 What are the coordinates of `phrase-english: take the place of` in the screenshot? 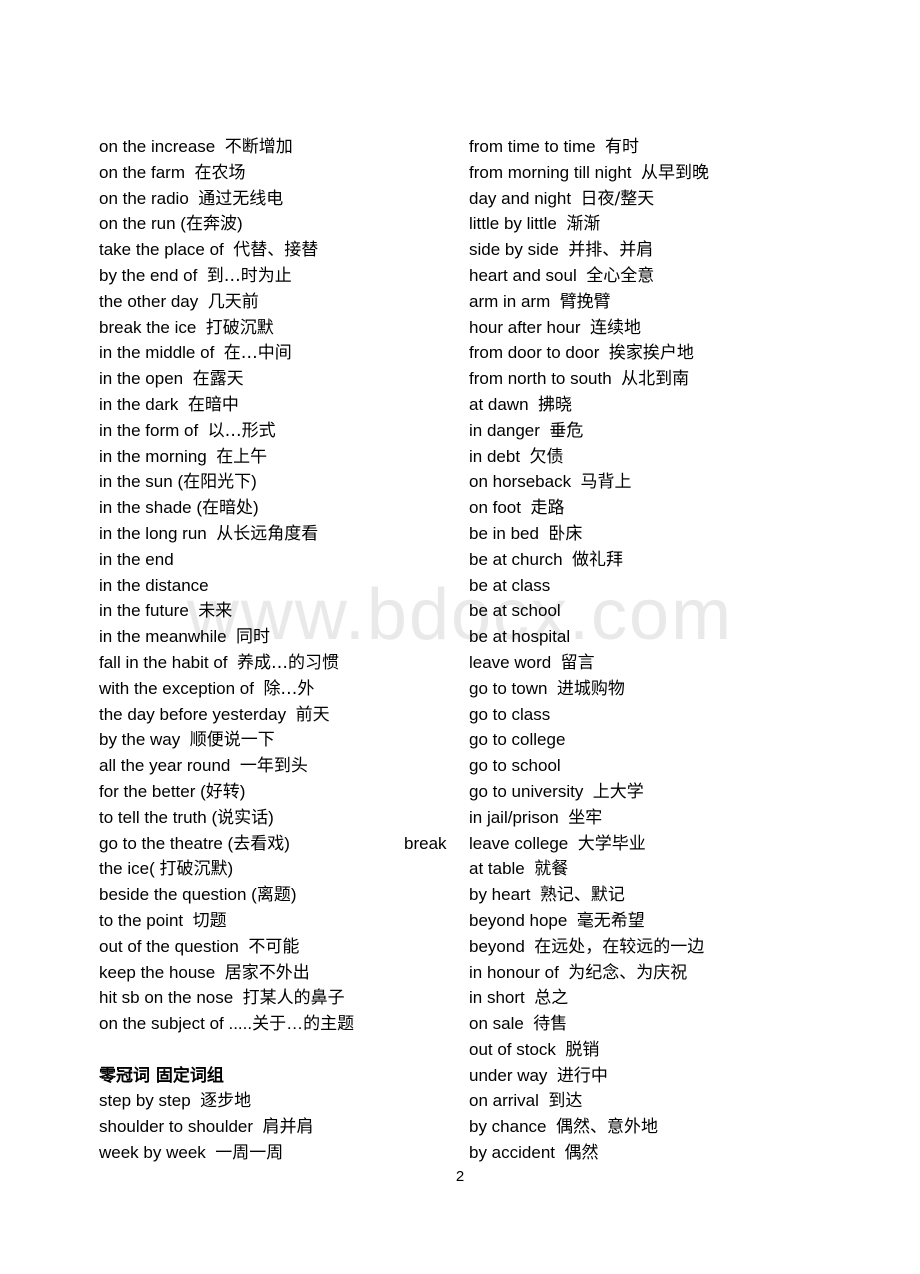 It's located at (161, 250).